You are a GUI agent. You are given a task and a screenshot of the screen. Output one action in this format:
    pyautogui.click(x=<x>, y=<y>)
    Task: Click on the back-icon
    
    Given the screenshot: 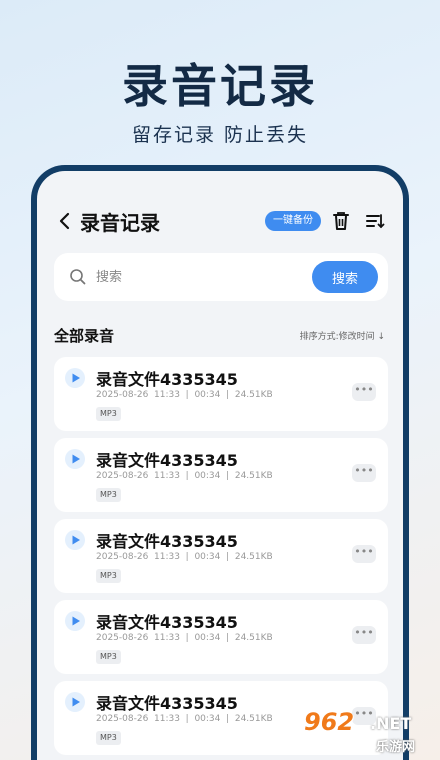 What is the action you would take?
    pyautogui.click(x=65, y=221)
    